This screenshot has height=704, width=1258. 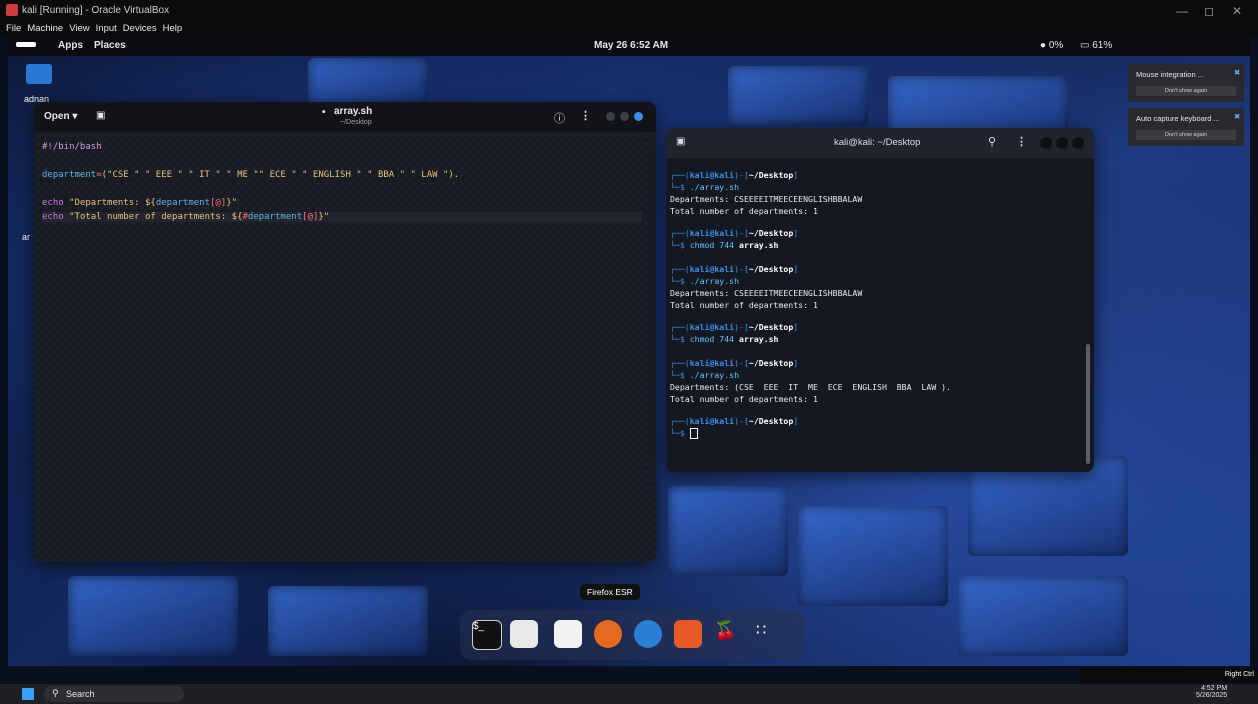 I want to click on battery-icon: ▭, so click(x=1085, y=45).